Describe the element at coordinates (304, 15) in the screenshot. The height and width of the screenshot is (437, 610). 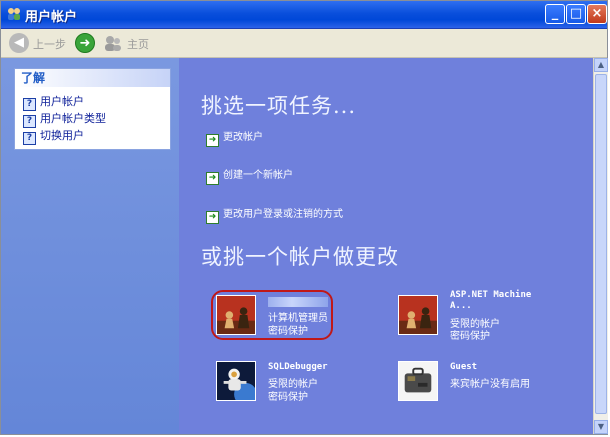
I see `title-bar: 用户帐户 _ □ ×` at that location.